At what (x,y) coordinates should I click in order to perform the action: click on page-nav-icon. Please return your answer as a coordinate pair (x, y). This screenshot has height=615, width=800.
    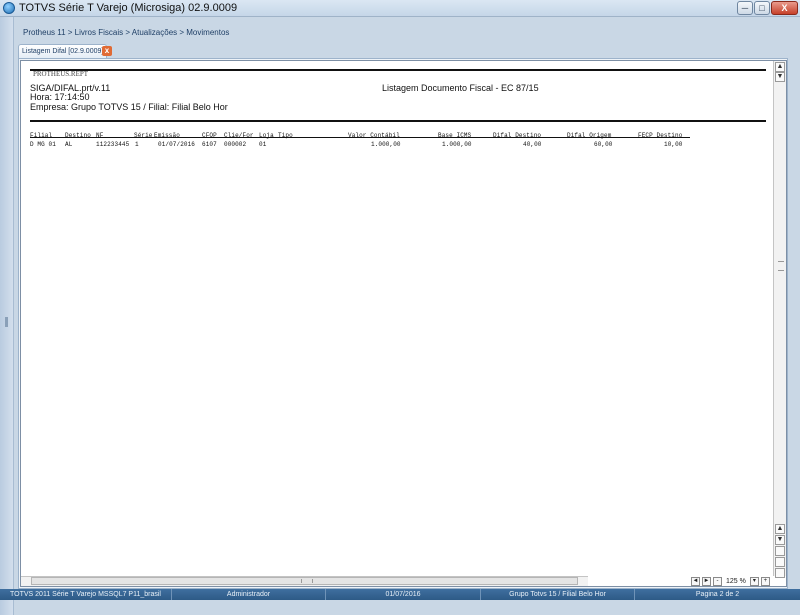
    Looking at the image, I should click on (780, 562).